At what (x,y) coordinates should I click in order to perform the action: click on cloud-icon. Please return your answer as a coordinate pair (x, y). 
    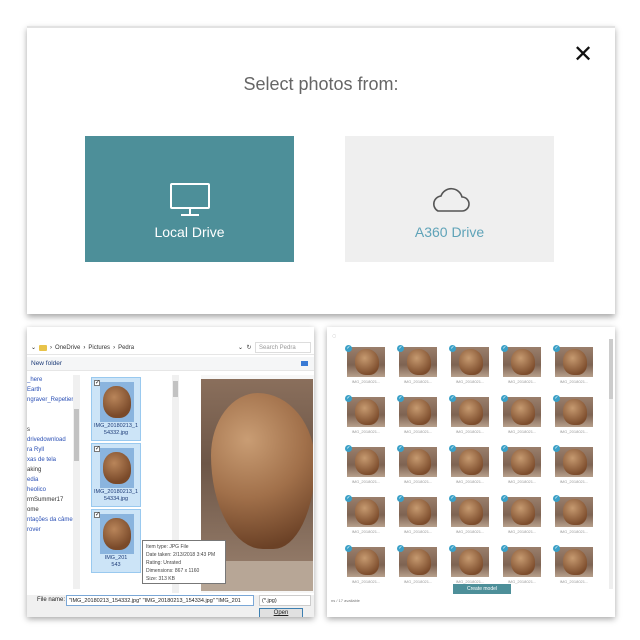
    Looking at the image, I should click on (450, 200).